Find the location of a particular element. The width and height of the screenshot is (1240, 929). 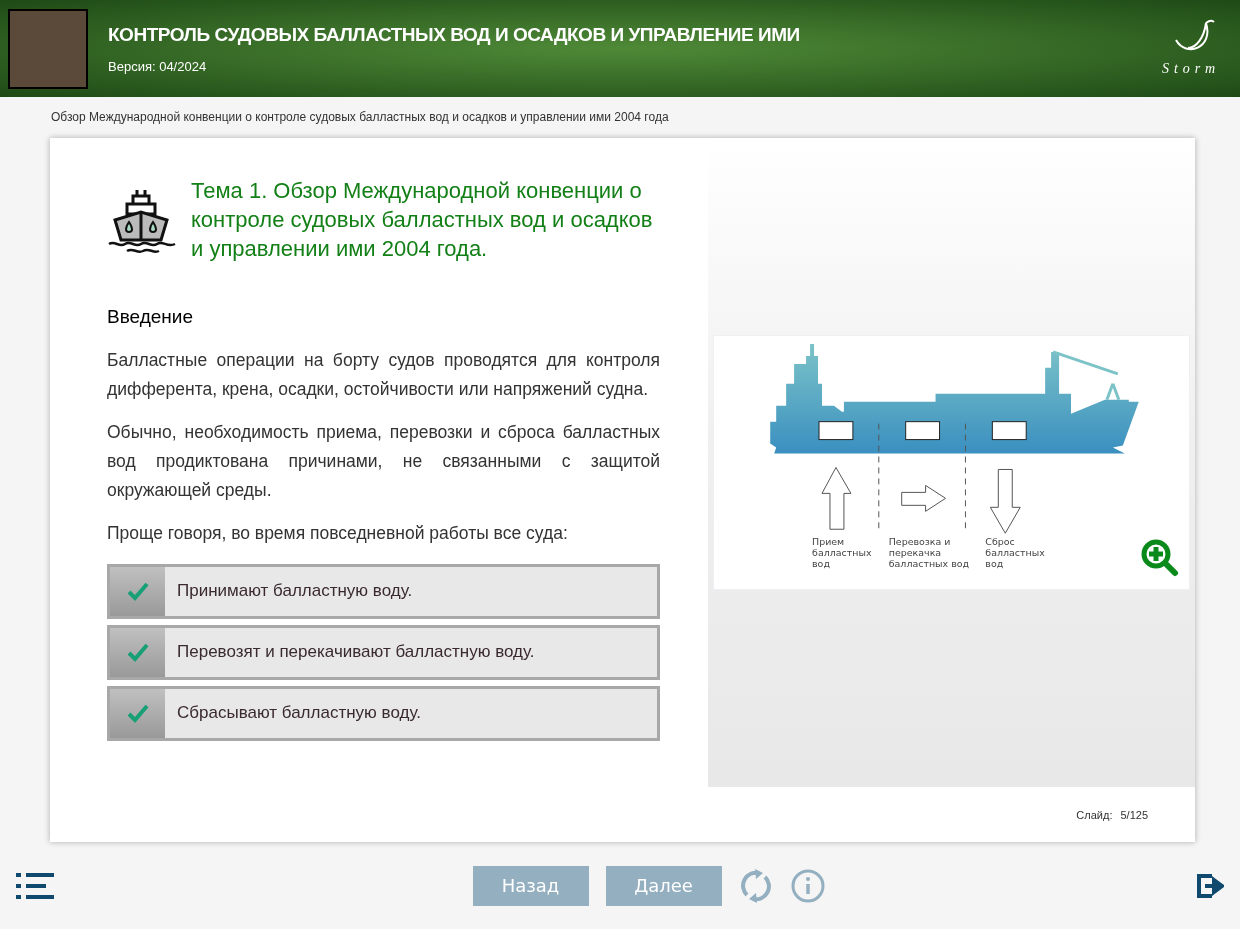

version-label: Версия: 04/2024 is located at coordinates (158, 67).